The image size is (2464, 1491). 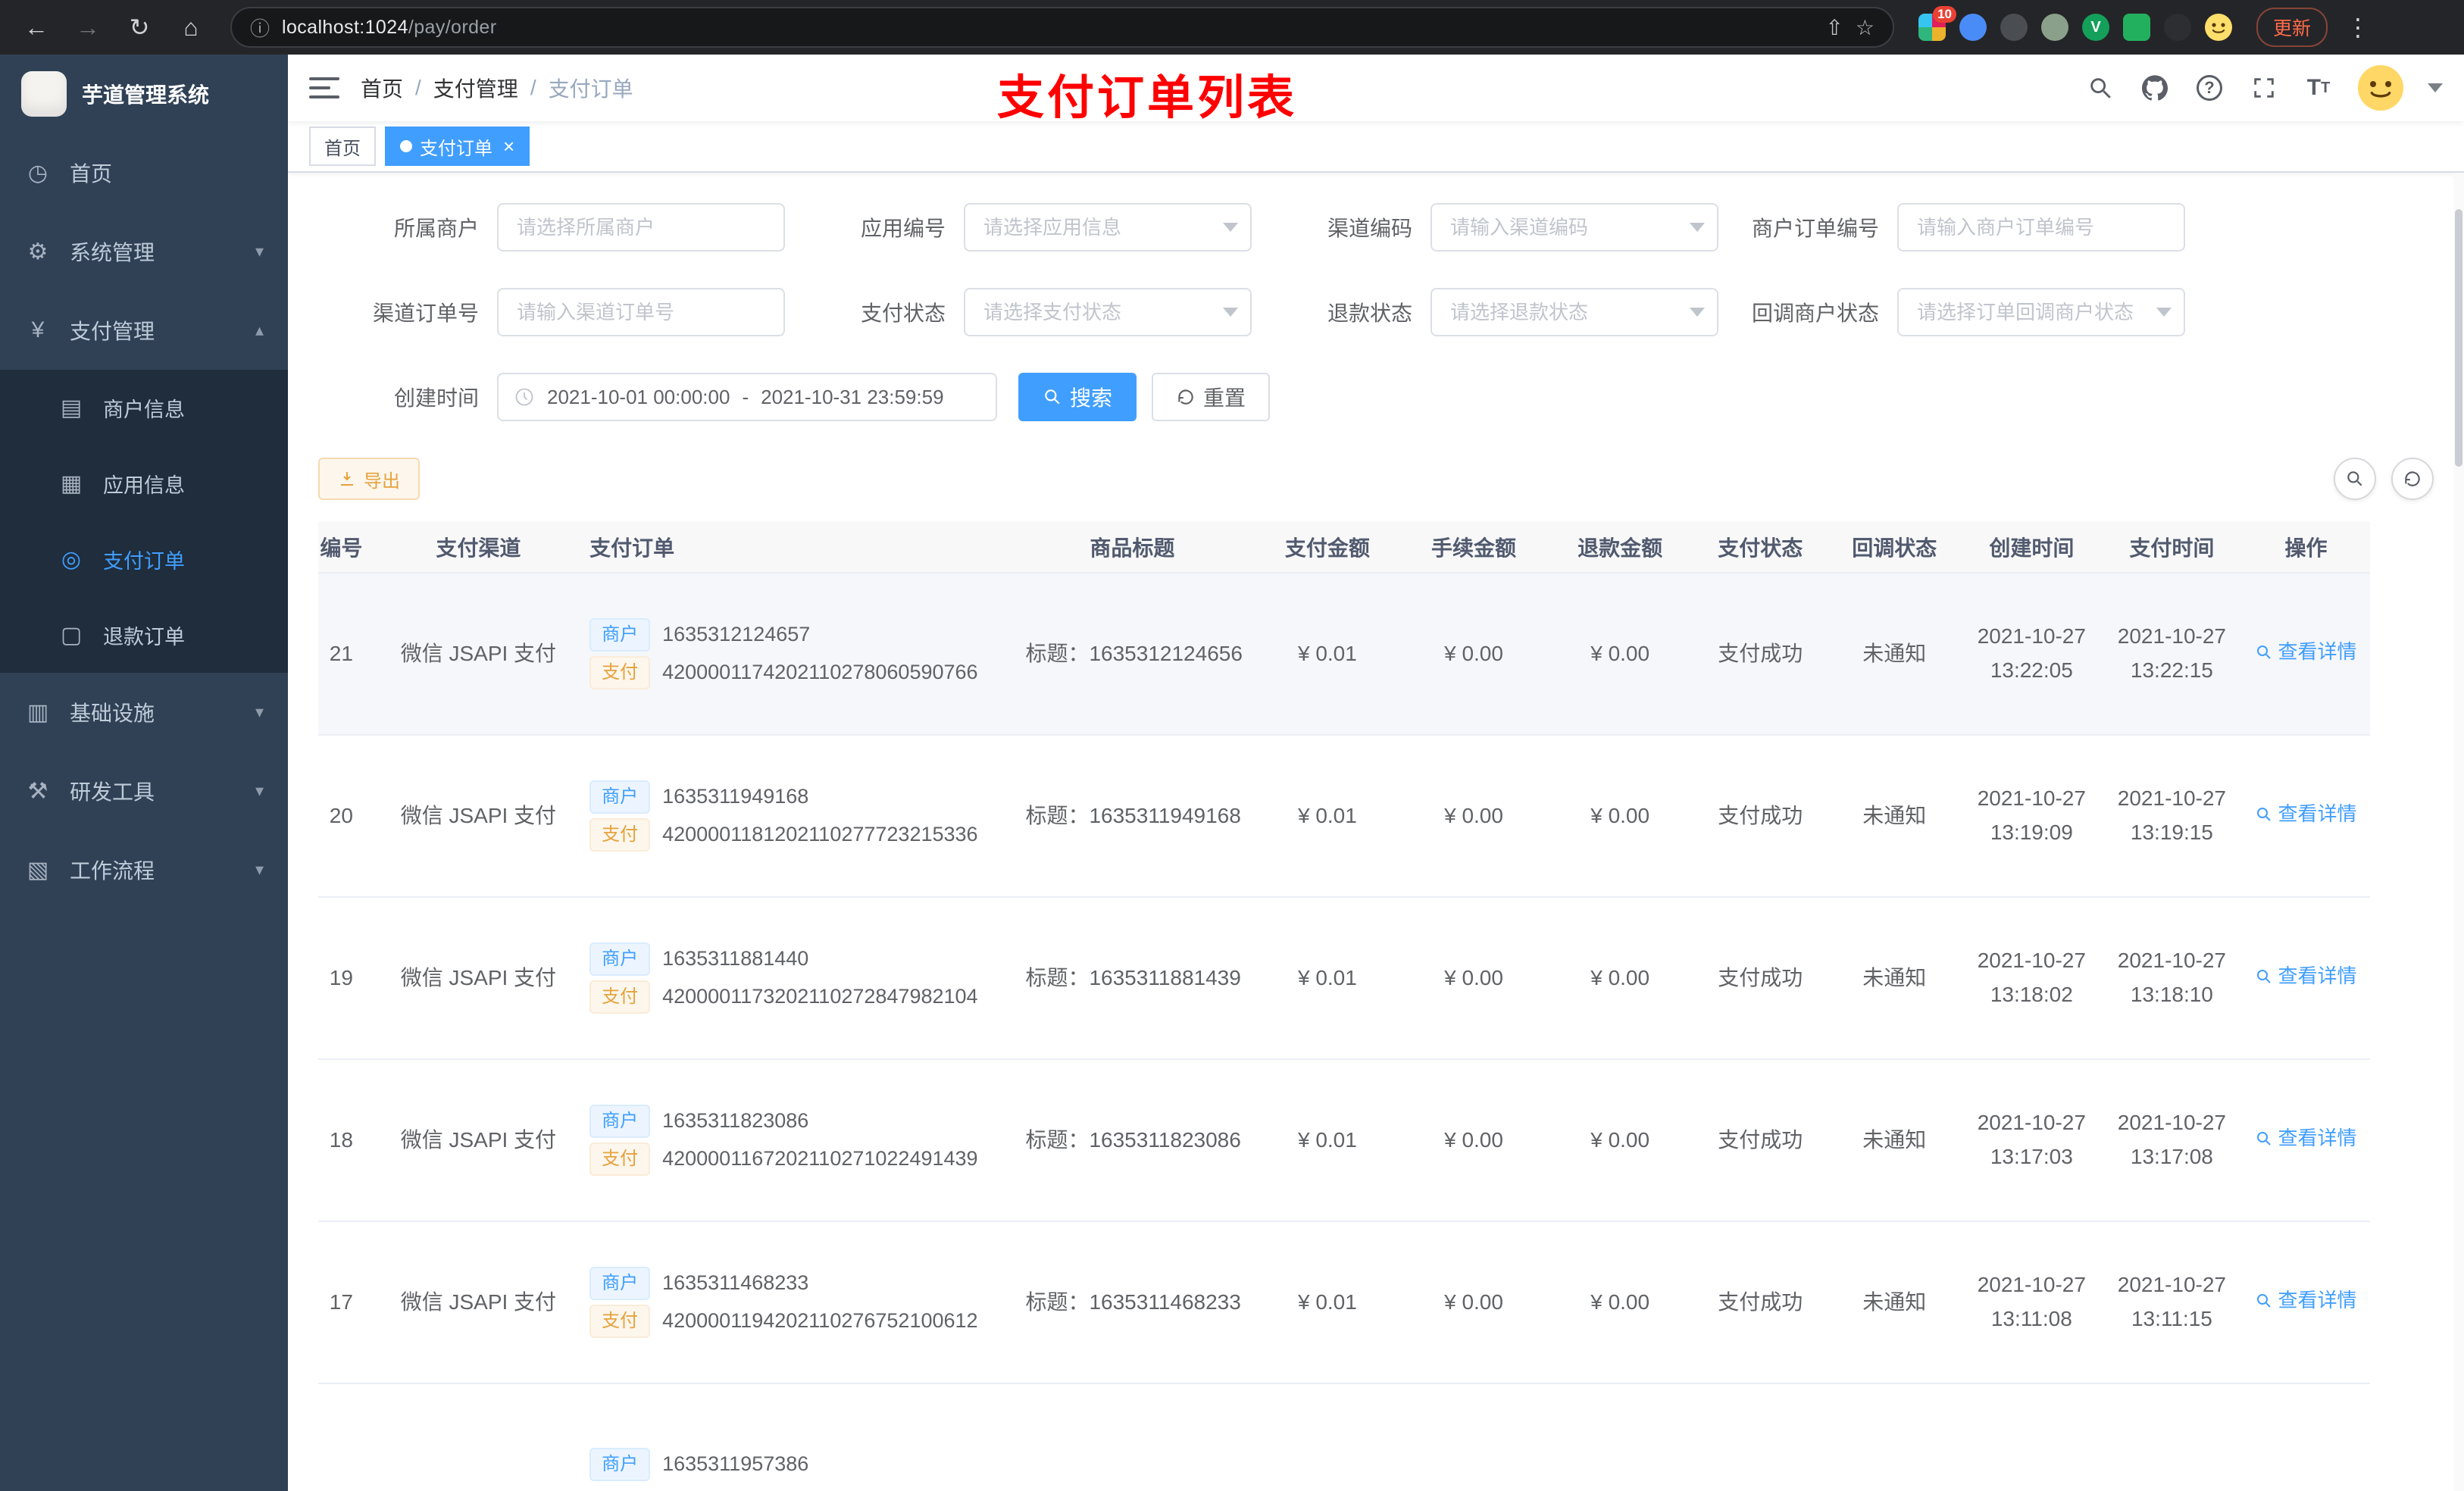 I want to click on col-pay-order: 支付订单, so click(x=791, y=547).